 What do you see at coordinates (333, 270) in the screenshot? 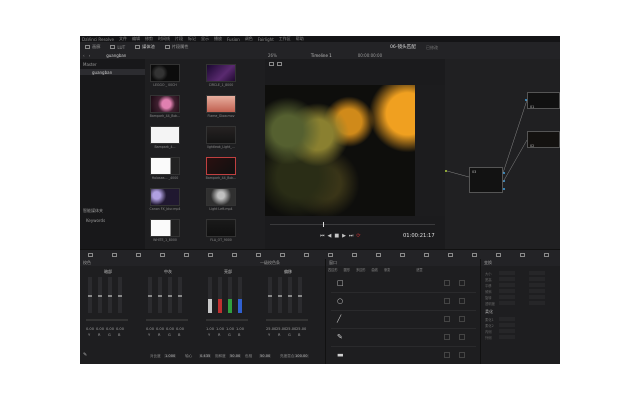
I see `window-tool: 四边形` at bounding box center [333, 270].